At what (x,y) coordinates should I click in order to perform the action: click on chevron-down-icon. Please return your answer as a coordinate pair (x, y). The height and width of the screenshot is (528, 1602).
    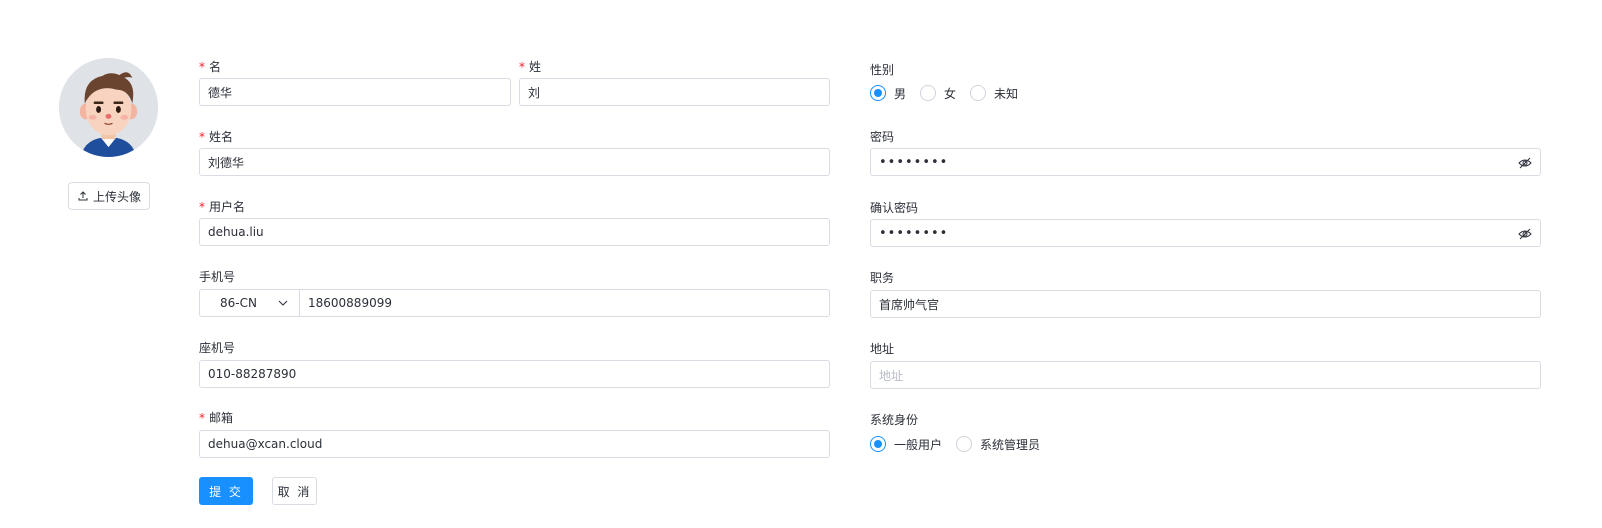
    Looking at the image, I should click on (283, 303).